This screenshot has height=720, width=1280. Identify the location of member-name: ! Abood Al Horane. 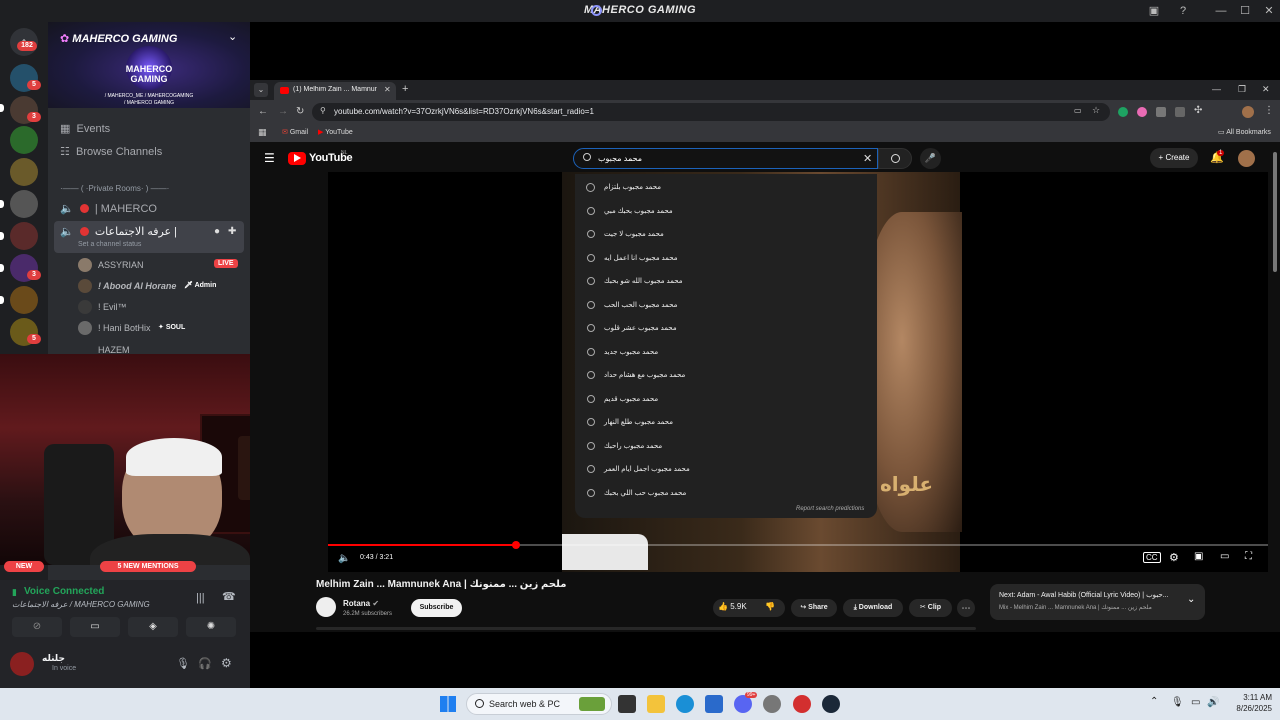
(137, 286).